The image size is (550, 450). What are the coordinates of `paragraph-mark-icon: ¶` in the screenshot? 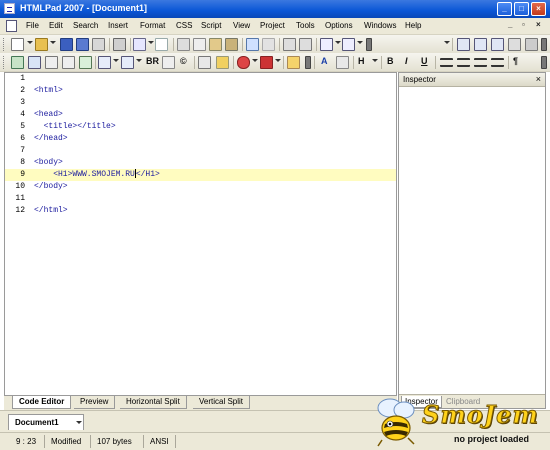 It's located at (515, 61).